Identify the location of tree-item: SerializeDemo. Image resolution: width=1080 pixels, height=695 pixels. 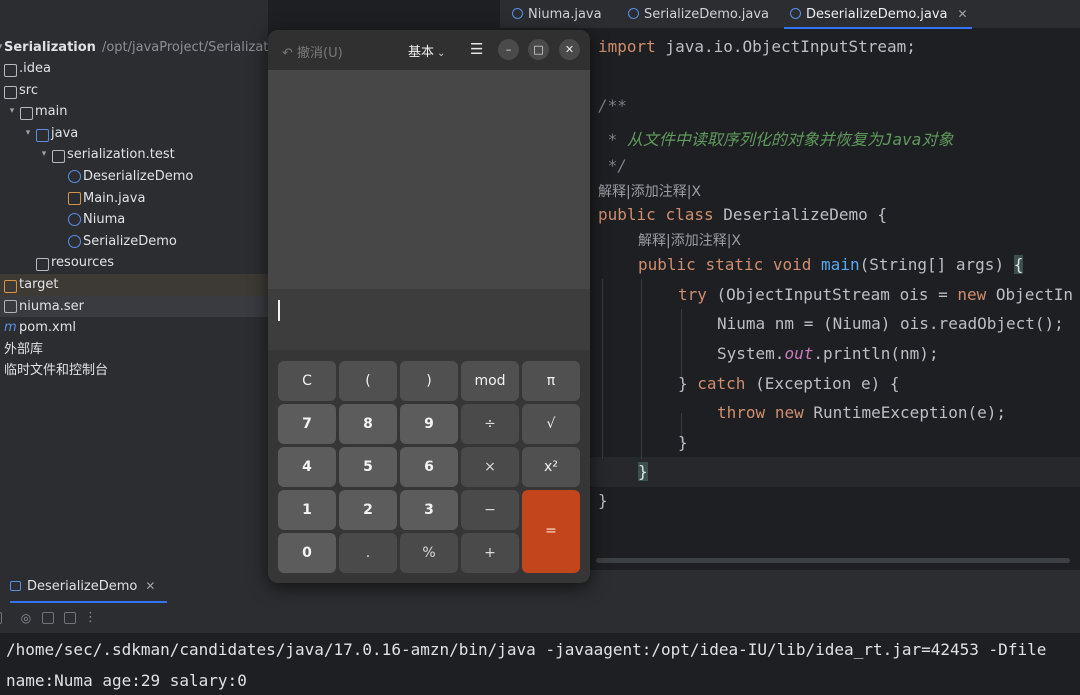
(134, 242).